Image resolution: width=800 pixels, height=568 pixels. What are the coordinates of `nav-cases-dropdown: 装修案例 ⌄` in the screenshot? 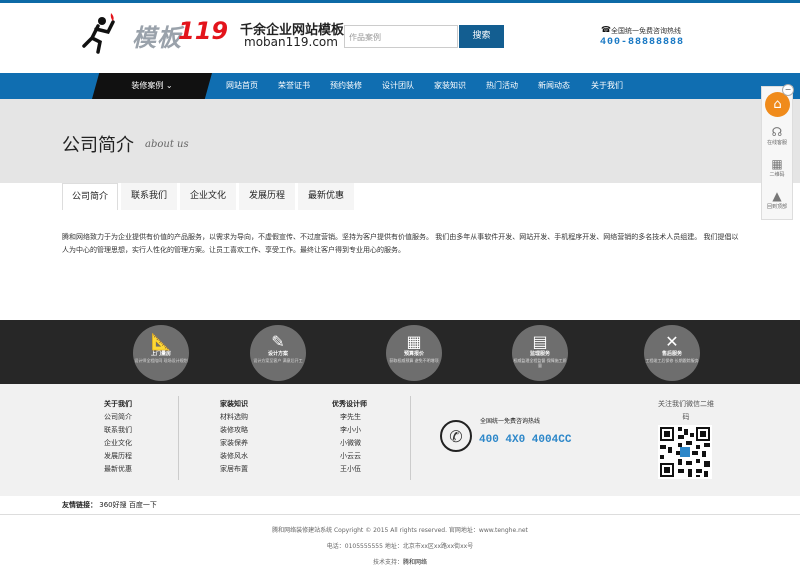 It's located at (152, 86).